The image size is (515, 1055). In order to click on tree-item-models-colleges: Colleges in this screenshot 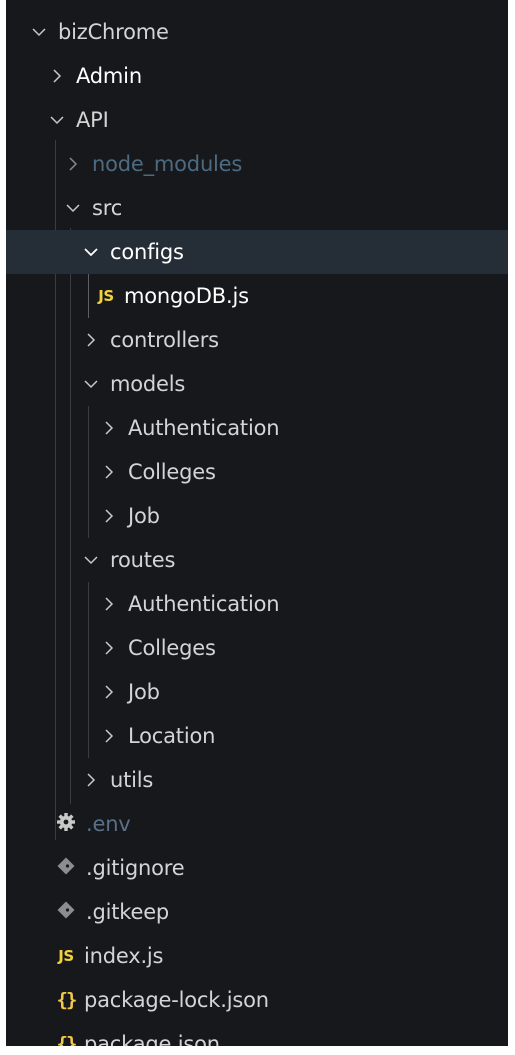, I will do `click(257, 472)`.